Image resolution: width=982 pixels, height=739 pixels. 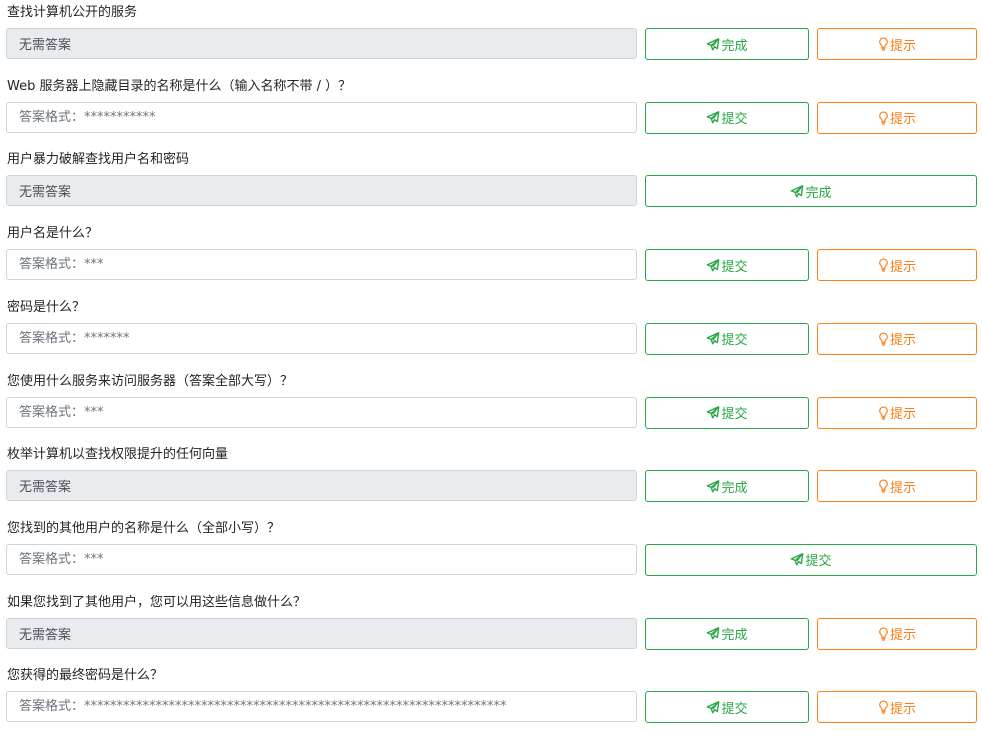 What do you see at coordinates (118, 455) in the screenshot?
I see `question-text: 枚举计算机以查找权限提升的任何向量` at bounding box center [118, 455].